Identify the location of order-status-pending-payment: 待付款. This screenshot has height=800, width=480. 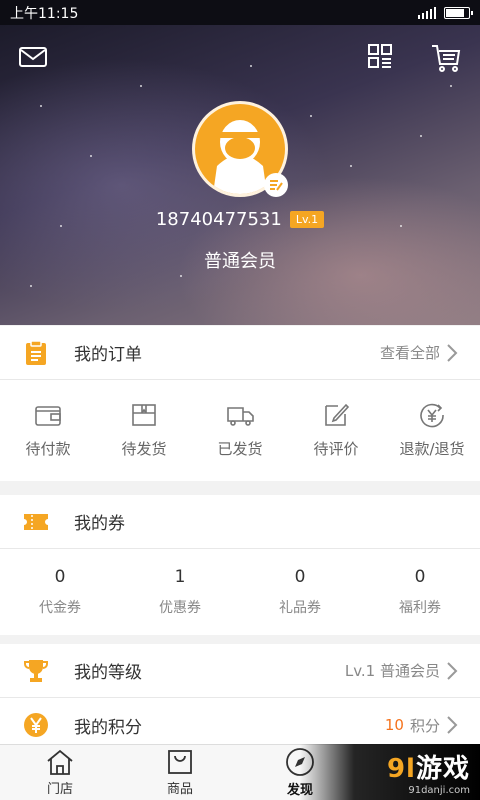
(48, 430).